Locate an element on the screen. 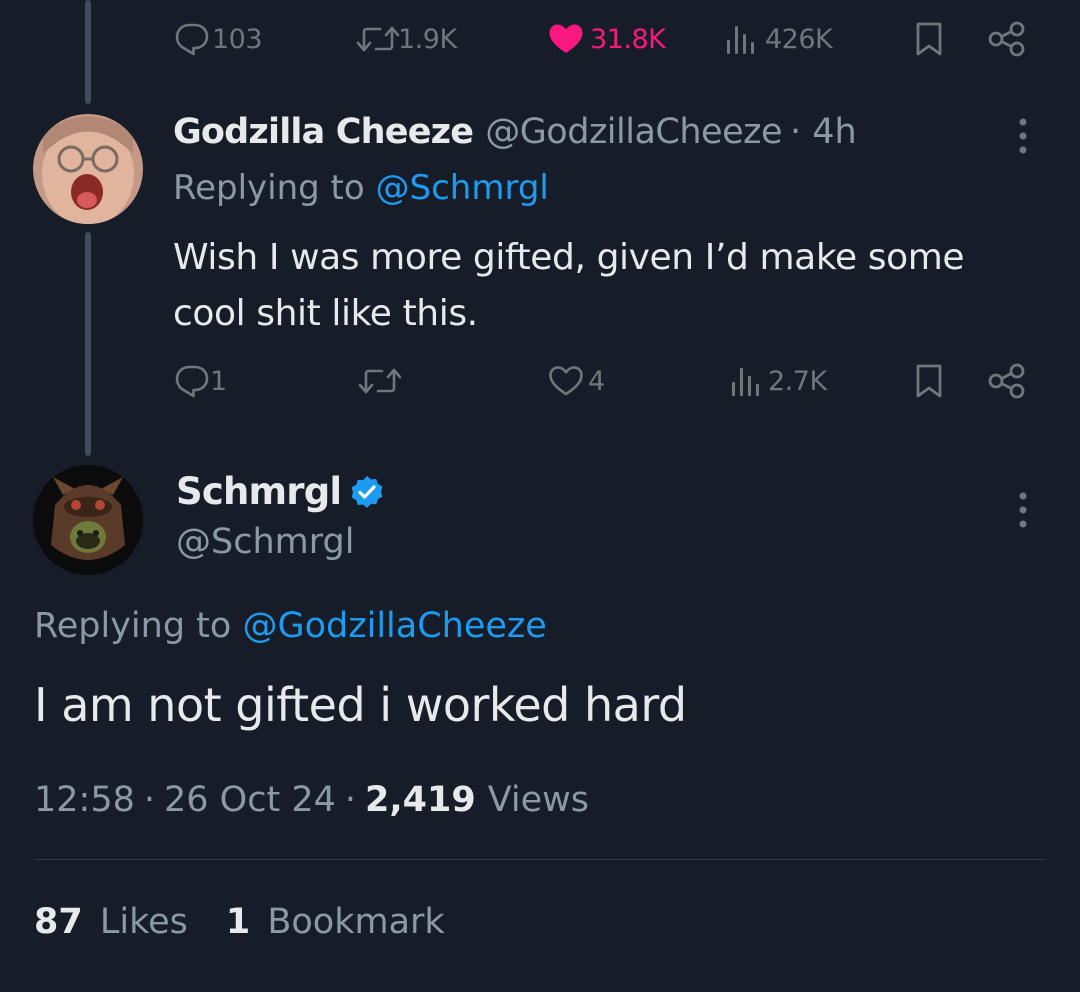 Image resolution: width=1080 pixels, height=992 pixels. more-options-button is located at coordinates (1023, 136).